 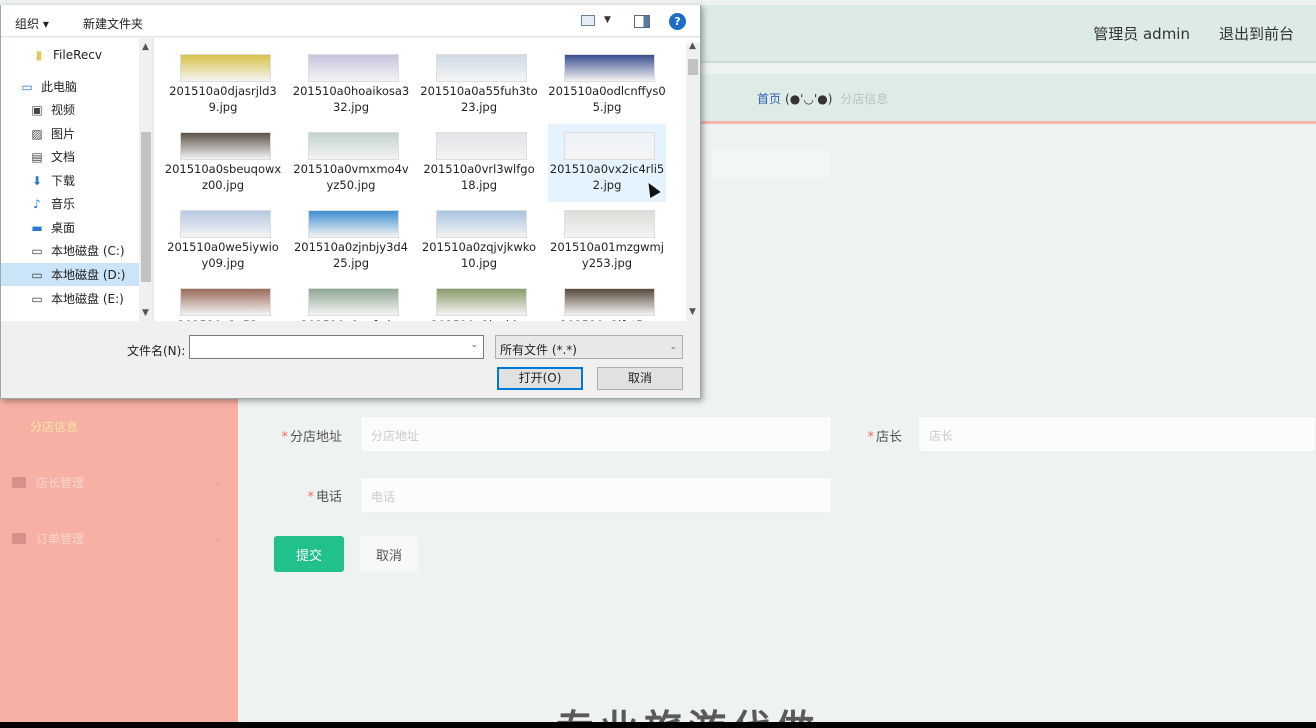 What do you see at coordinates (70, 156) in the screenshot?
I see `nav-item-4: ▤ 文档` at bounding box center [70, 156].